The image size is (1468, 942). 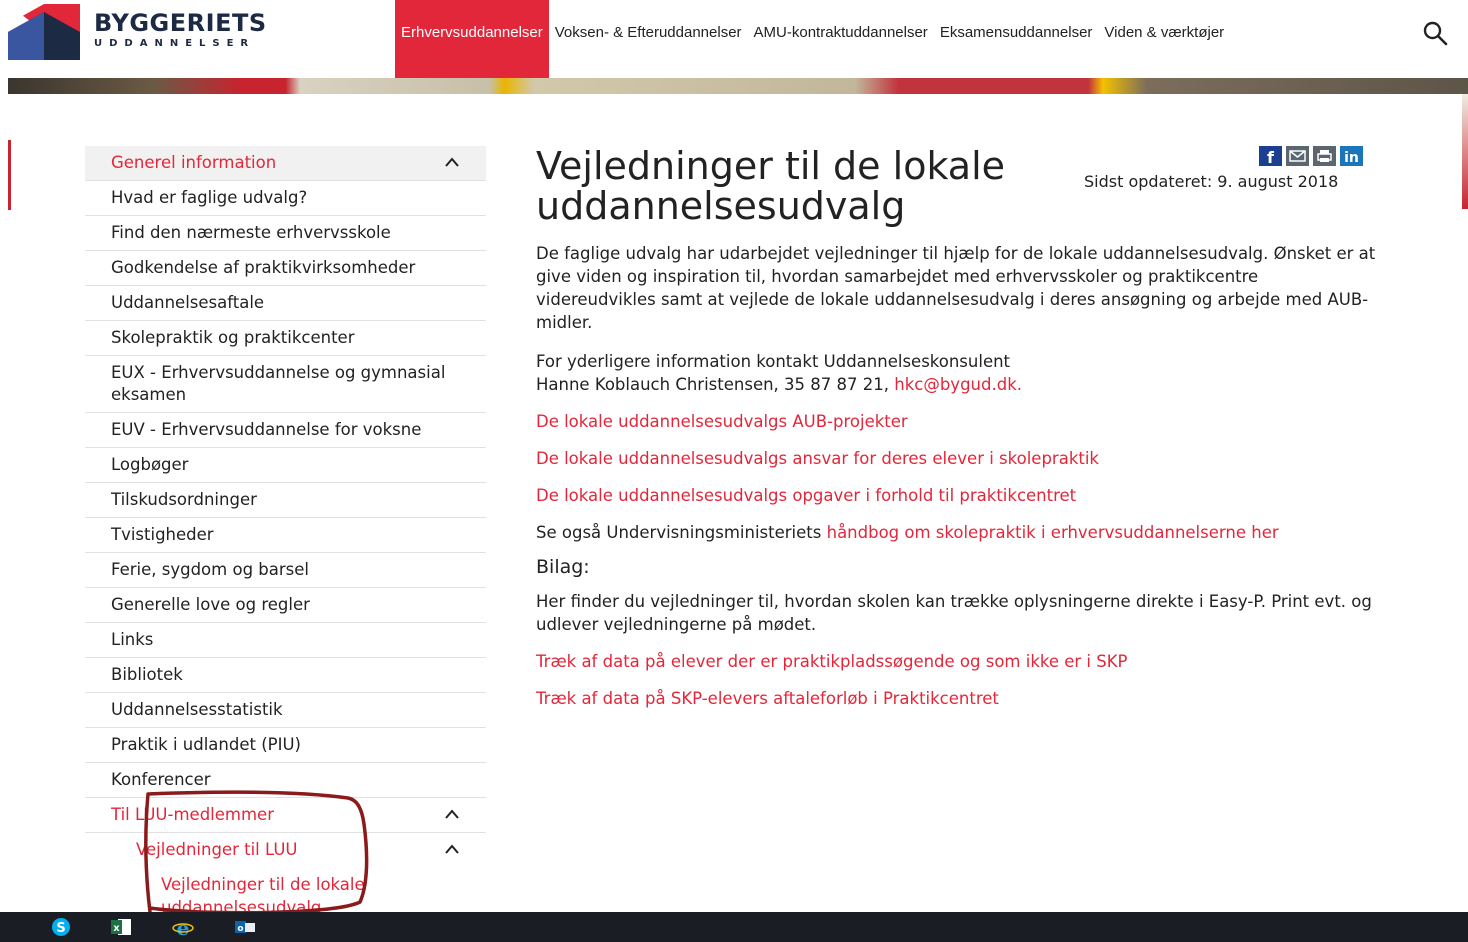 I want to click on email-icon, so click(x=1297, y=156).